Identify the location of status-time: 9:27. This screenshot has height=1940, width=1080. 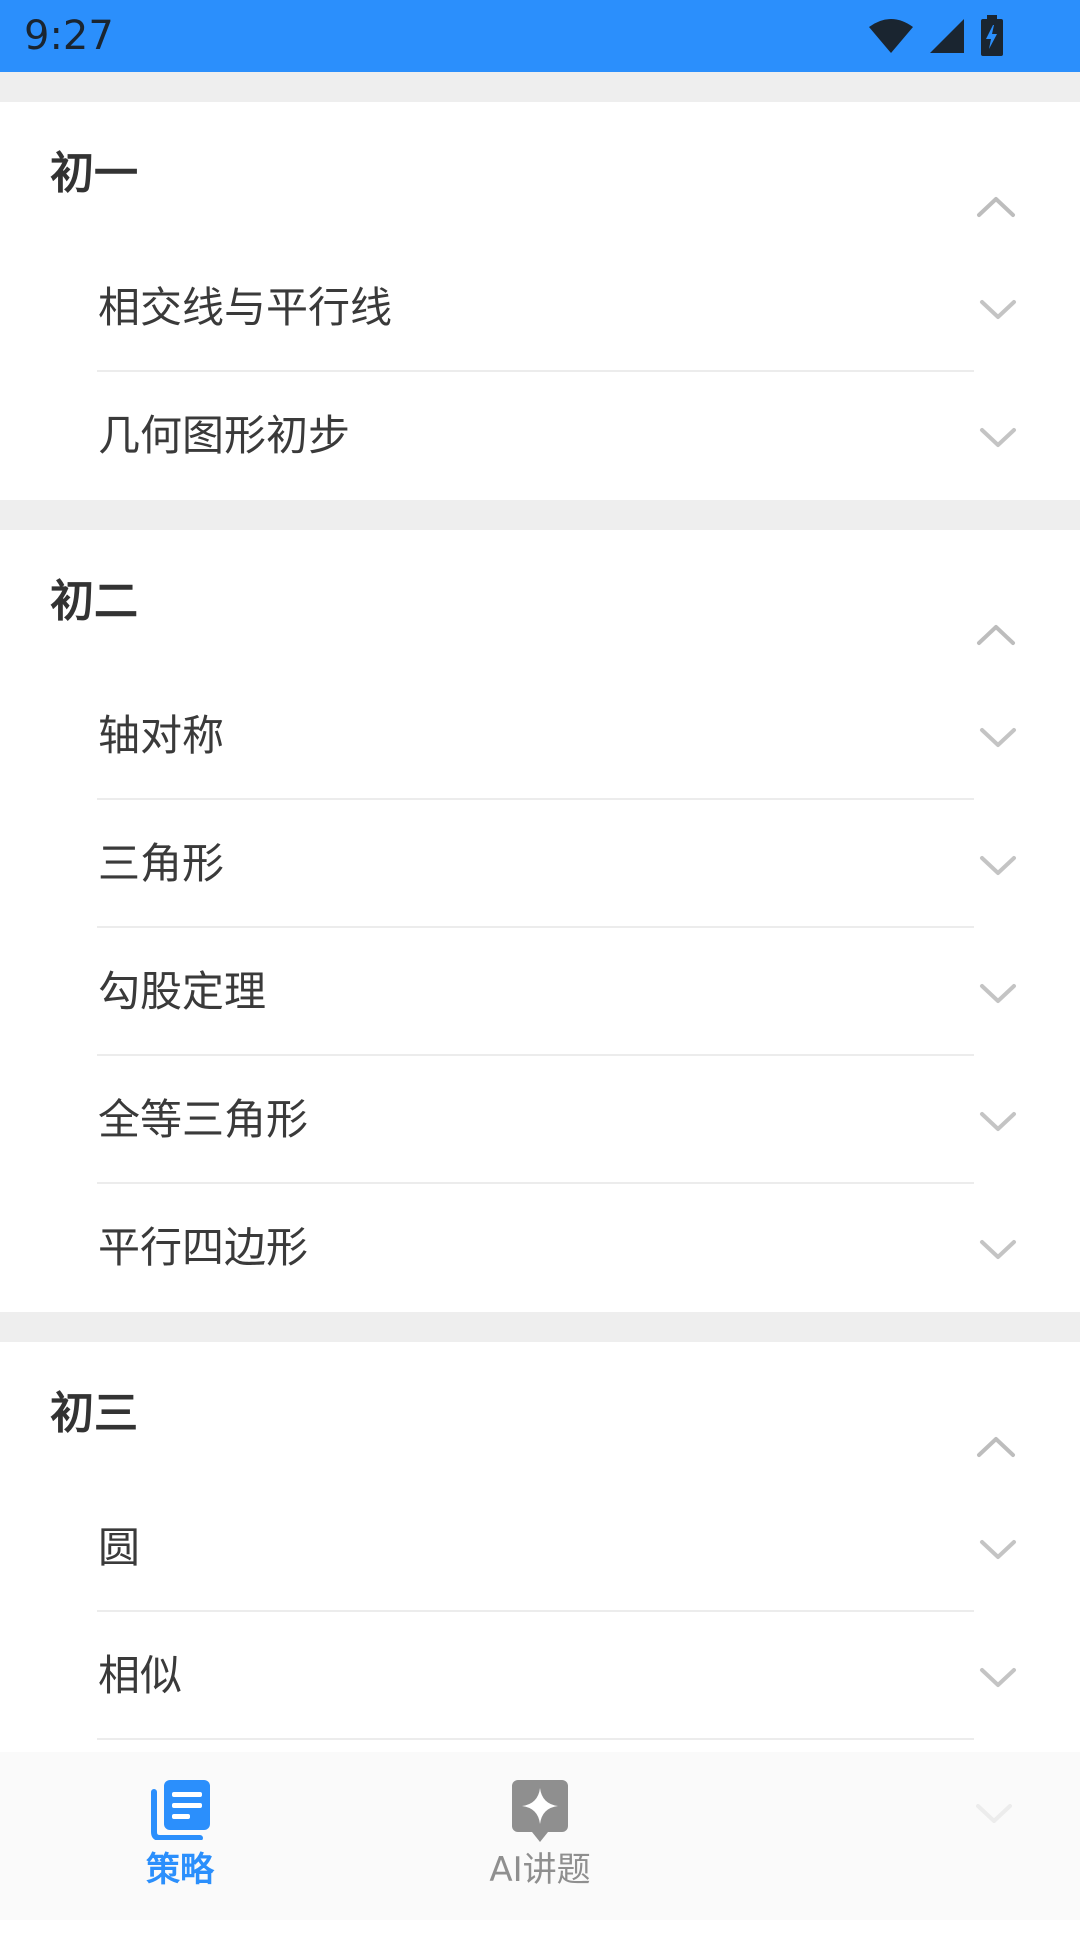
(69, 36).